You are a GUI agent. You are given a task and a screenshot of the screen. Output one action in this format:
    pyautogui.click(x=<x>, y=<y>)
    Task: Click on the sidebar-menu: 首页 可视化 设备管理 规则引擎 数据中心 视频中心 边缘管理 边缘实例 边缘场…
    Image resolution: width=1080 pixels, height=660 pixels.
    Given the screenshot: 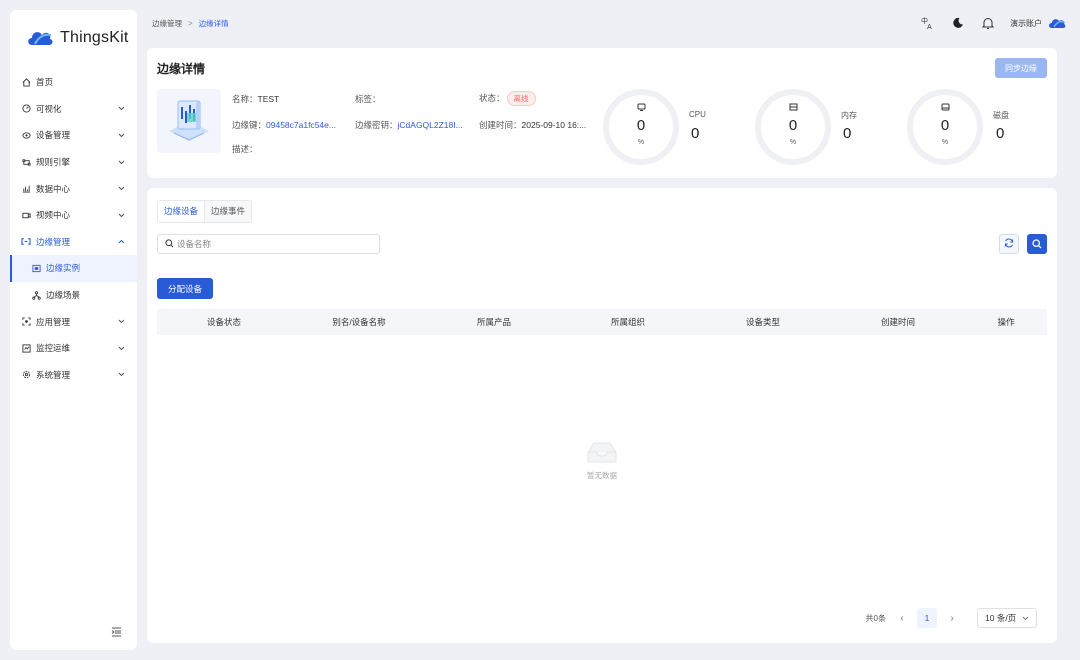 What is the action you would take?
    pyautogui.click(x=73, y=228)
    